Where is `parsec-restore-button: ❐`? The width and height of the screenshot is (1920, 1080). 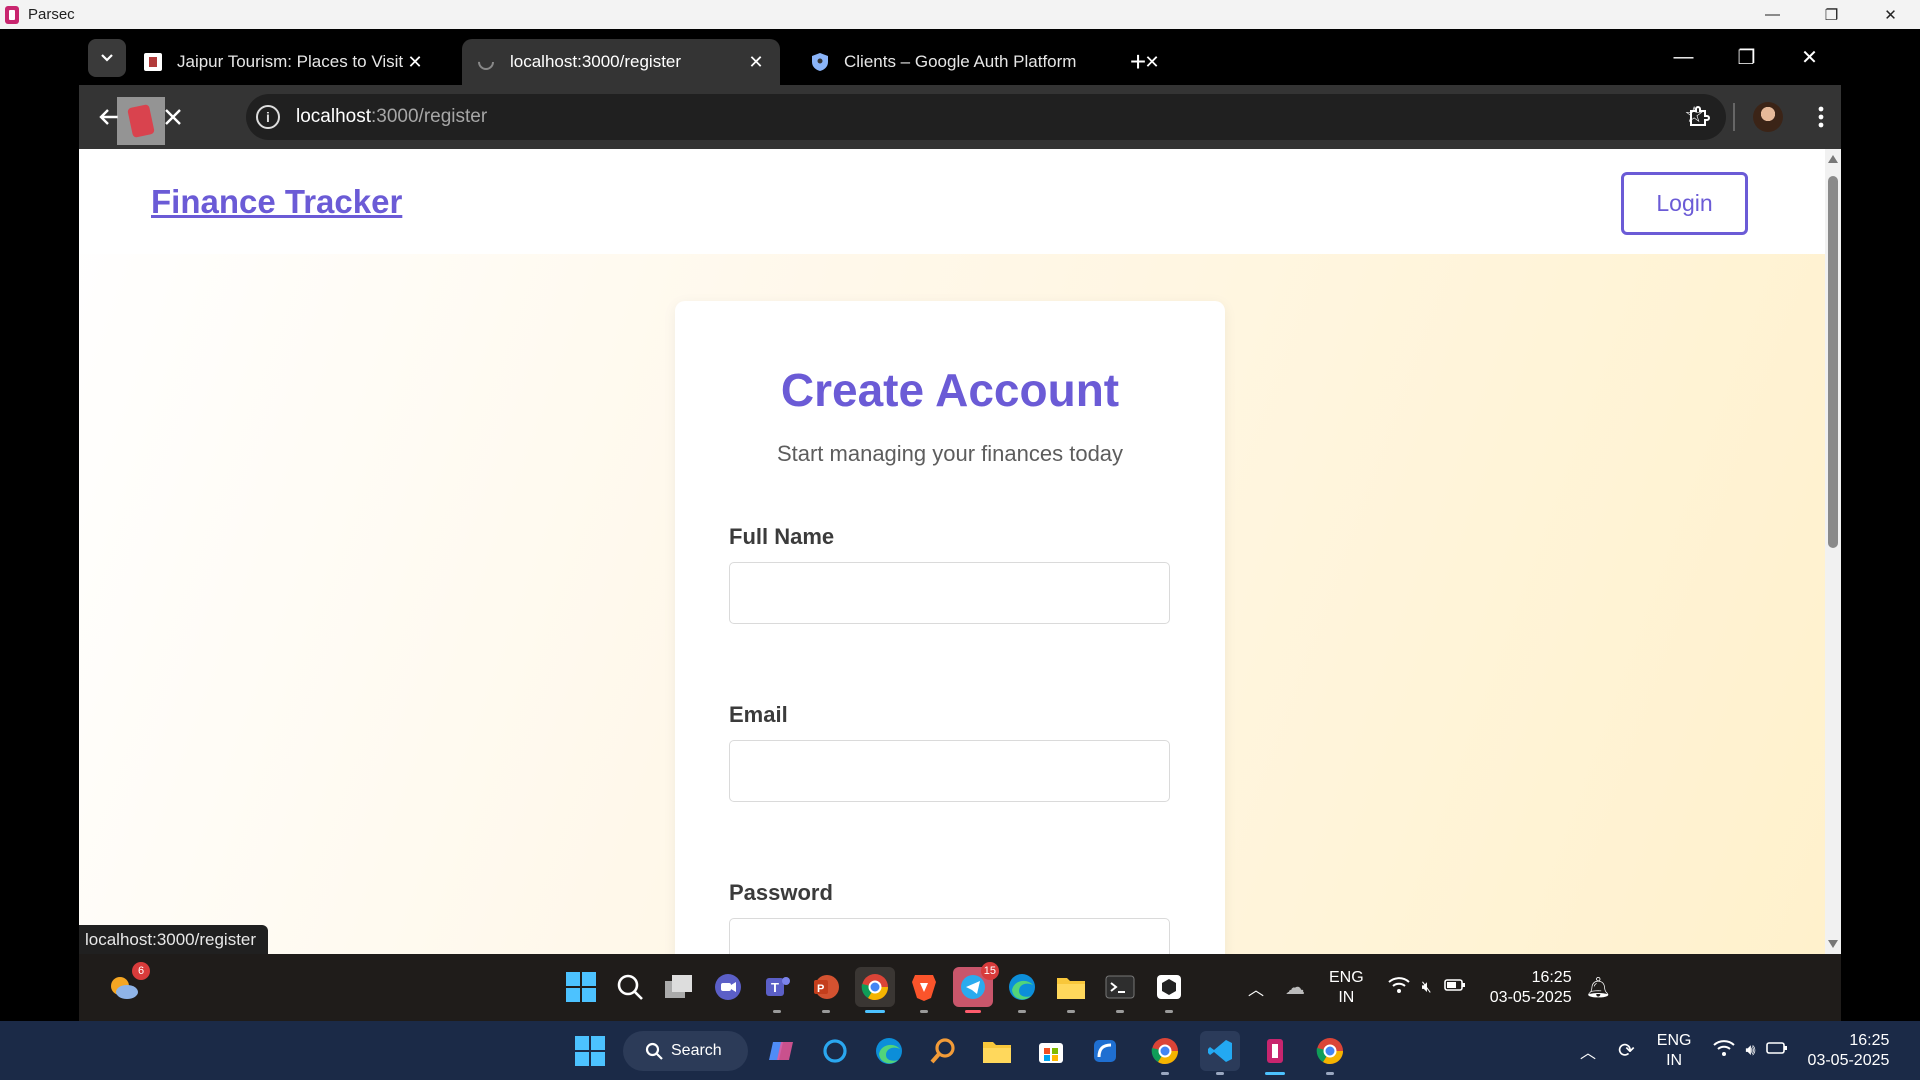
parsec-restore-button: ❐ is located at coordinates (1831, 14).